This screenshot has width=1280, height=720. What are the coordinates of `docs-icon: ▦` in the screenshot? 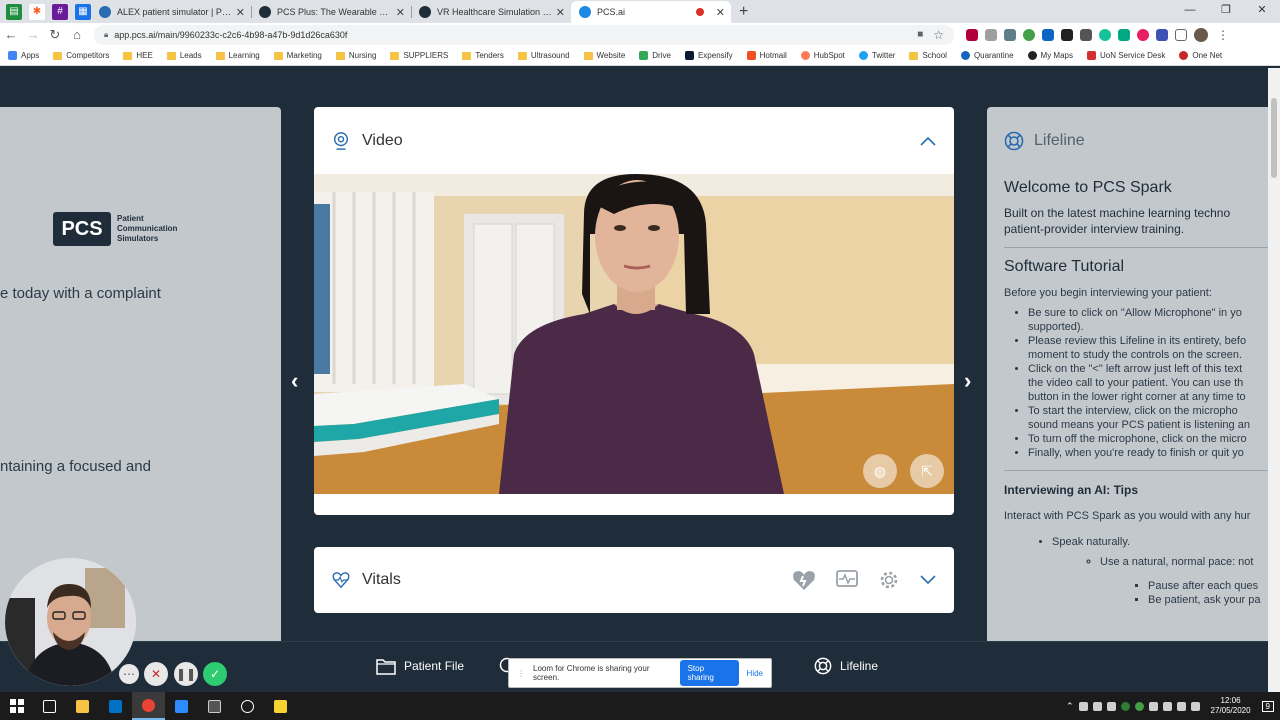 It's located at (83, 11).